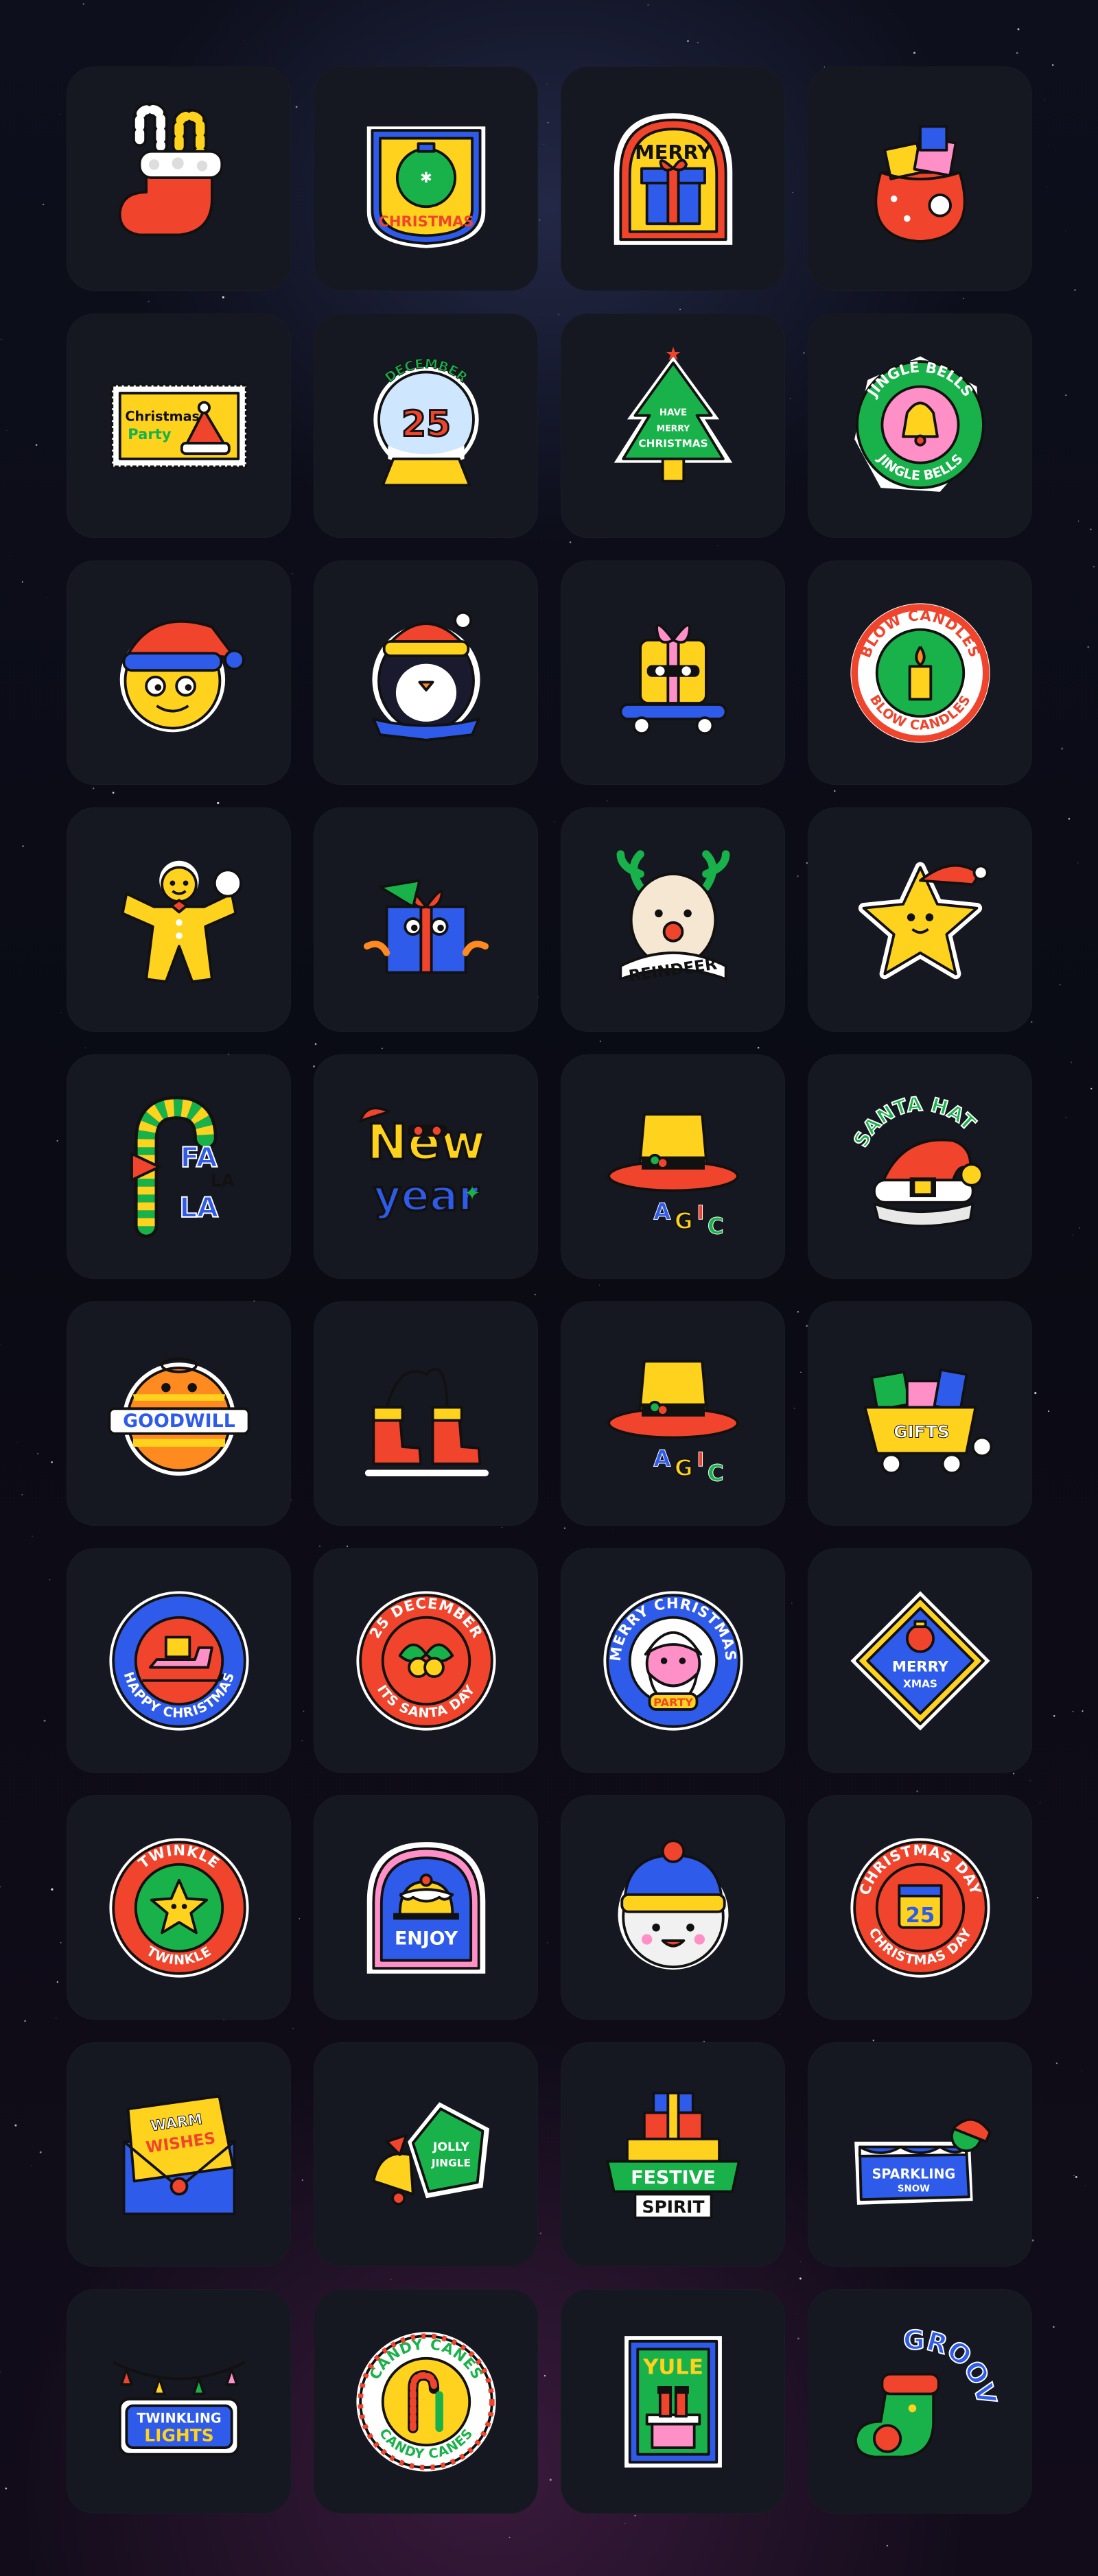 This screenshot has width=1098, height=2576. I want to click on sticker-tile: MERRY, so click(673, 179).